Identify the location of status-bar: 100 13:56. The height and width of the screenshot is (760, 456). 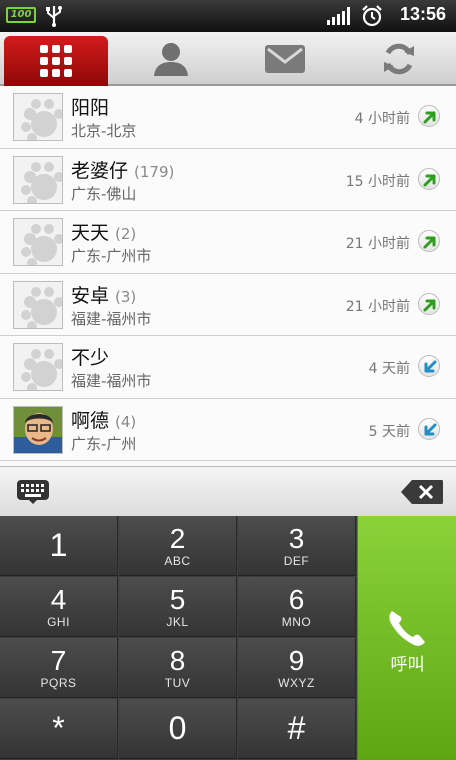
(228, 16).